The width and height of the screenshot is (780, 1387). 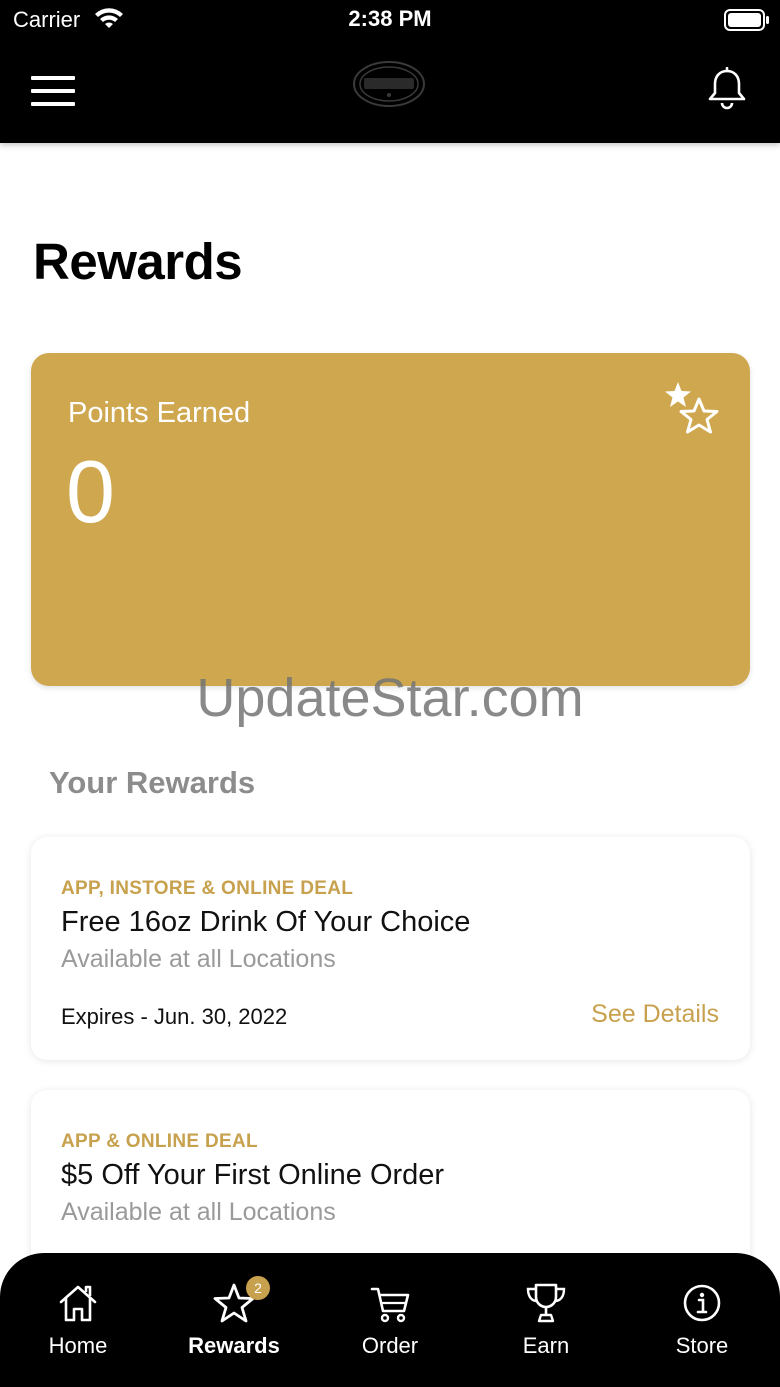 I want to click on bottom-tab-bar: Home 2 Rewards Order Earn Store, so click(x=390, y=1320).